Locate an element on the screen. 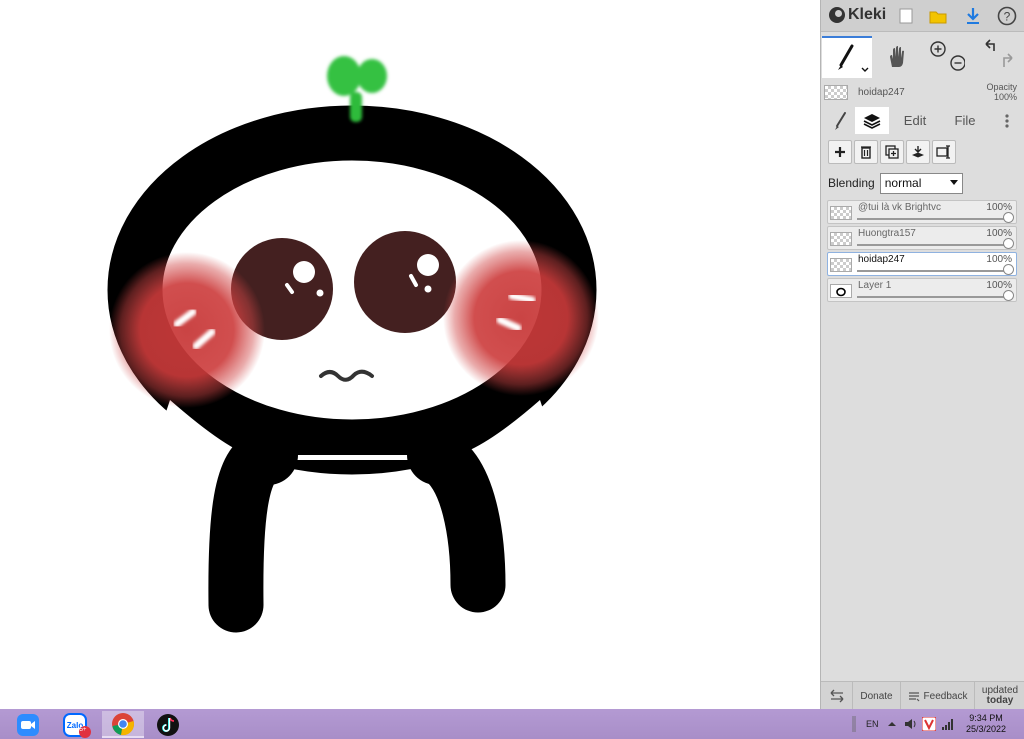  blending-row: Blending normal is located at coordinates (923, 183).